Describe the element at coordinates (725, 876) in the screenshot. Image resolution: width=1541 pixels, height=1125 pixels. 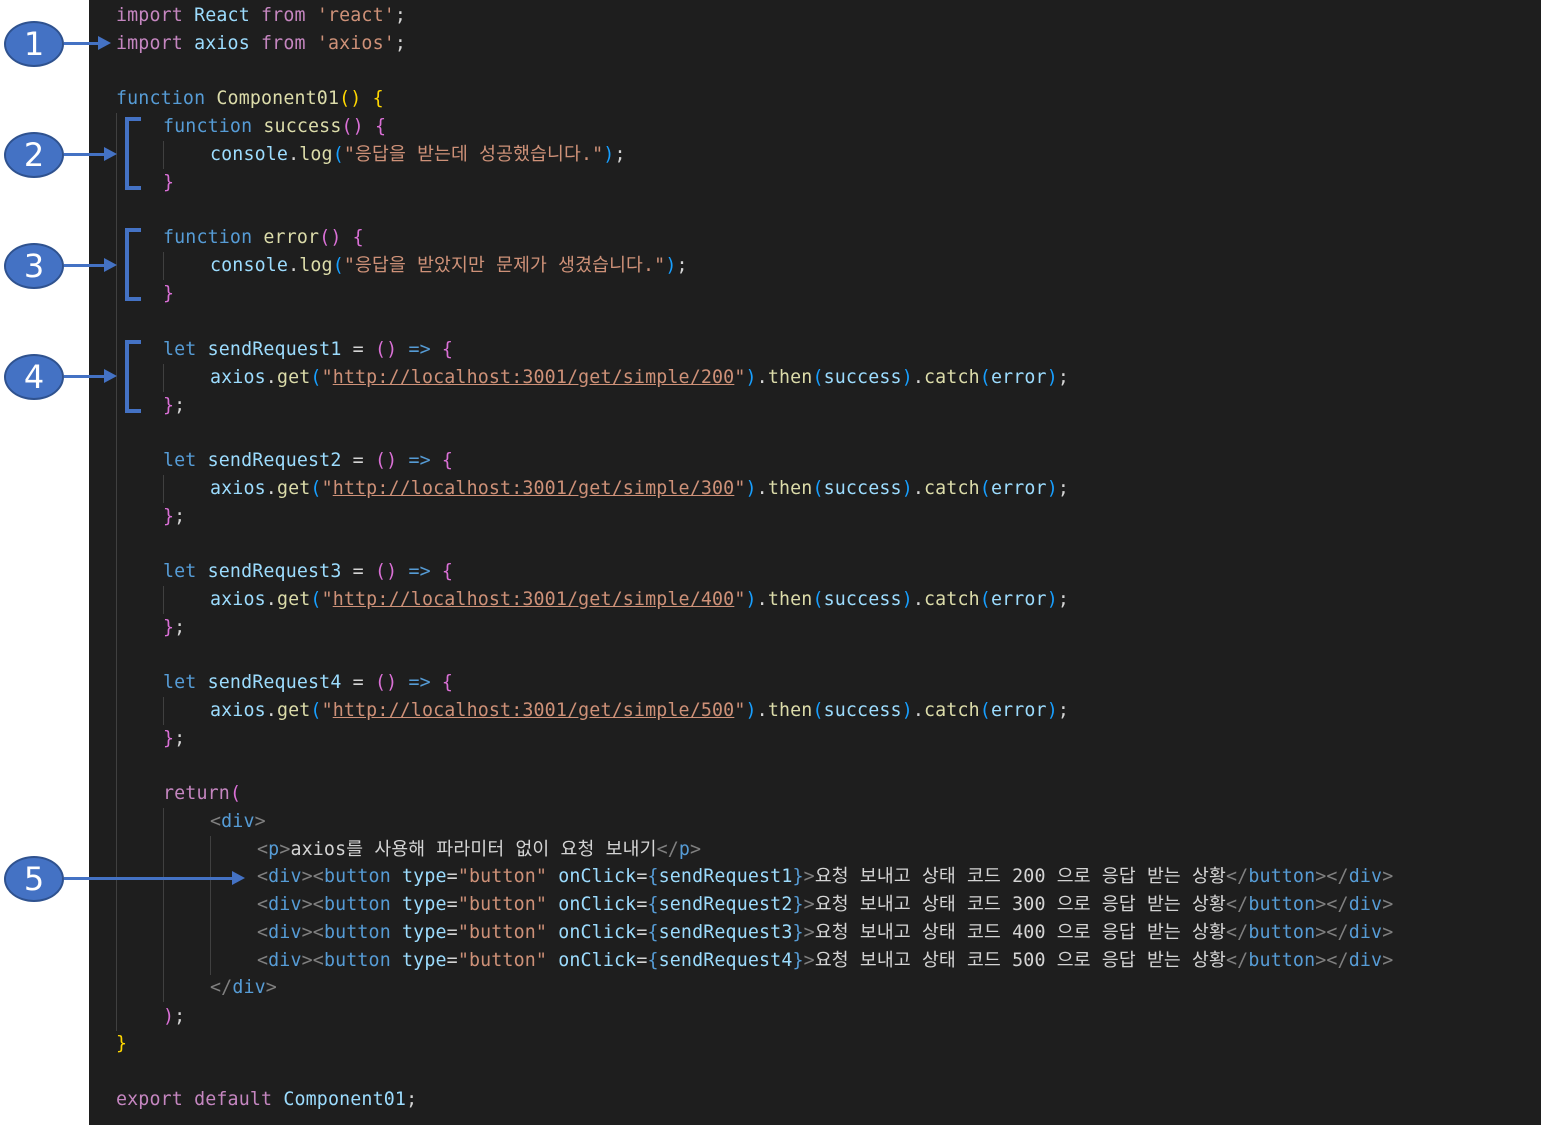
I see `code-token: sendRequest1` at that location.